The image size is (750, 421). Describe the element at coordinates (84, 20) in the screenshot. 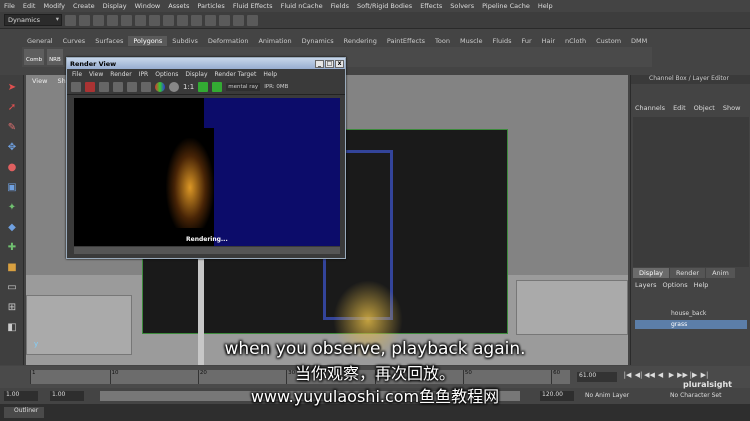

I see `open-scene-icon` at that location.